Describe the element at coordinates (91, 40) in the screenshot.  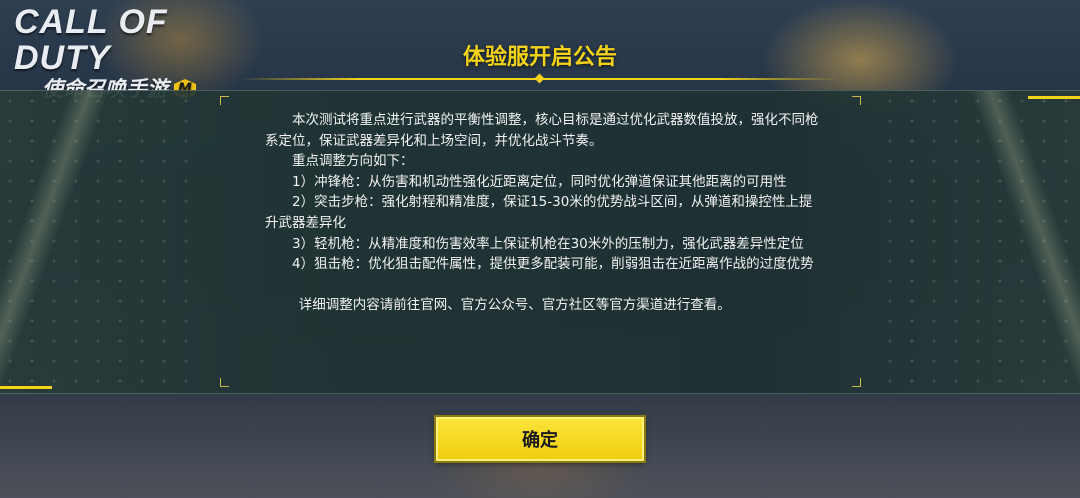
I see `logo-title: CALL OF DUTY` at that location.